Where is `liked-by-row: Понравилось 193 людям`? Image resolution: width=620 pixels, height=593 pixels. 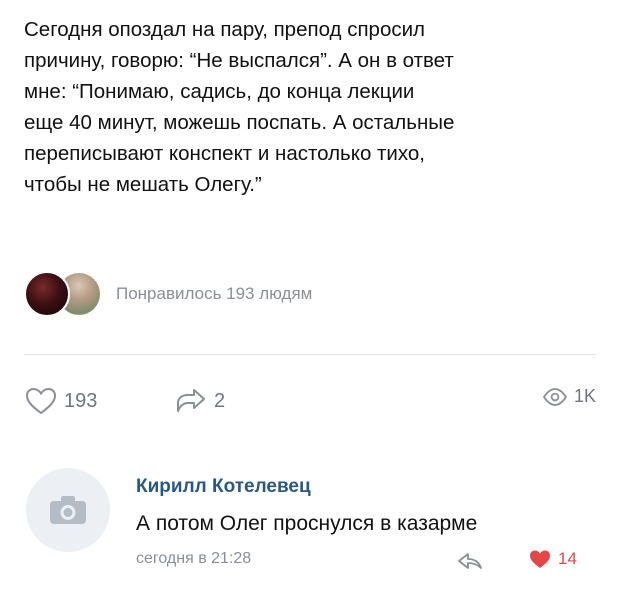
liked-by-row: Понравилось 193 людям is located at coordinates (168, 294).